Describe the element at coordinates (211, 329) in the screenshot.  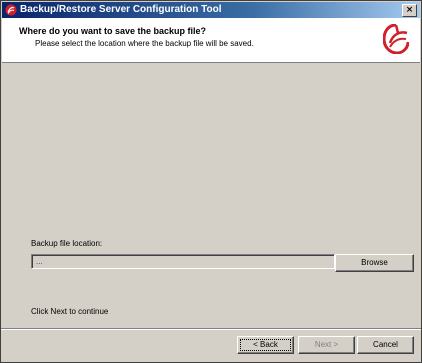
I see `footer-divider` at that location.